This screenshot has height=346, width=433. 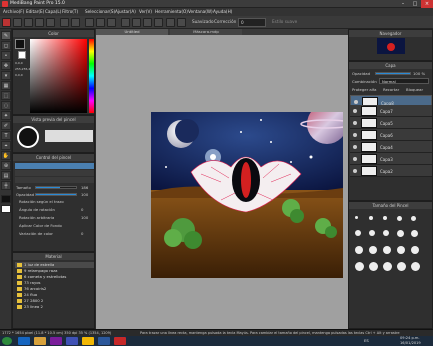 I want to click on rotation-angle-value: 0, so click(x=82, y=209).